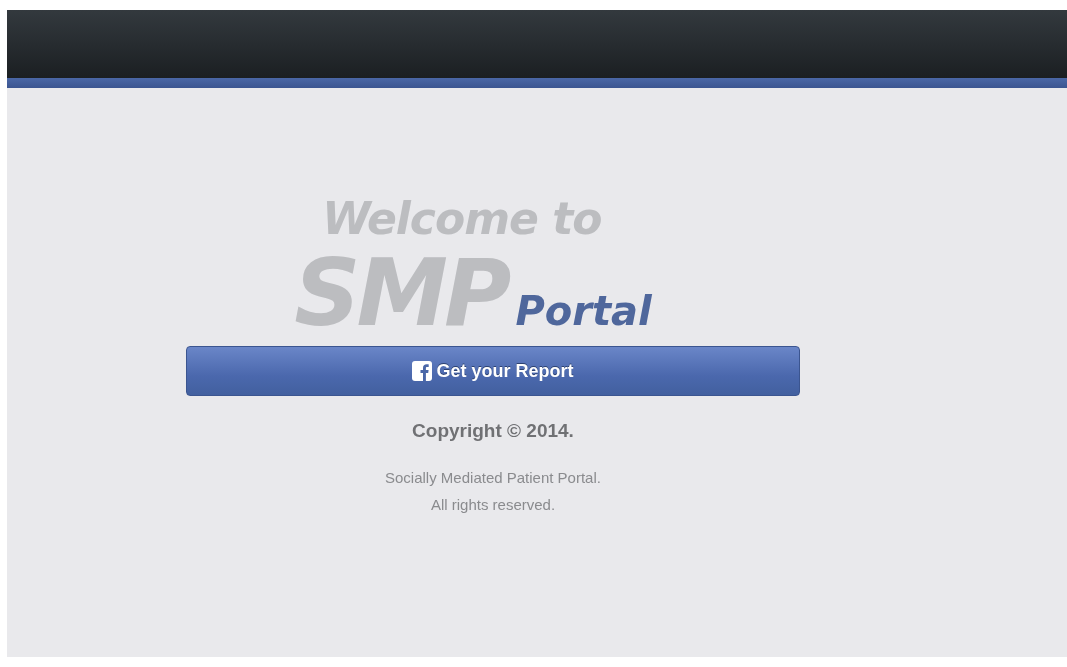  What do you see at coordinates (493, 371) in the screenshot?
I see `report-button: Get your Report` at bounding box center [493, 371].